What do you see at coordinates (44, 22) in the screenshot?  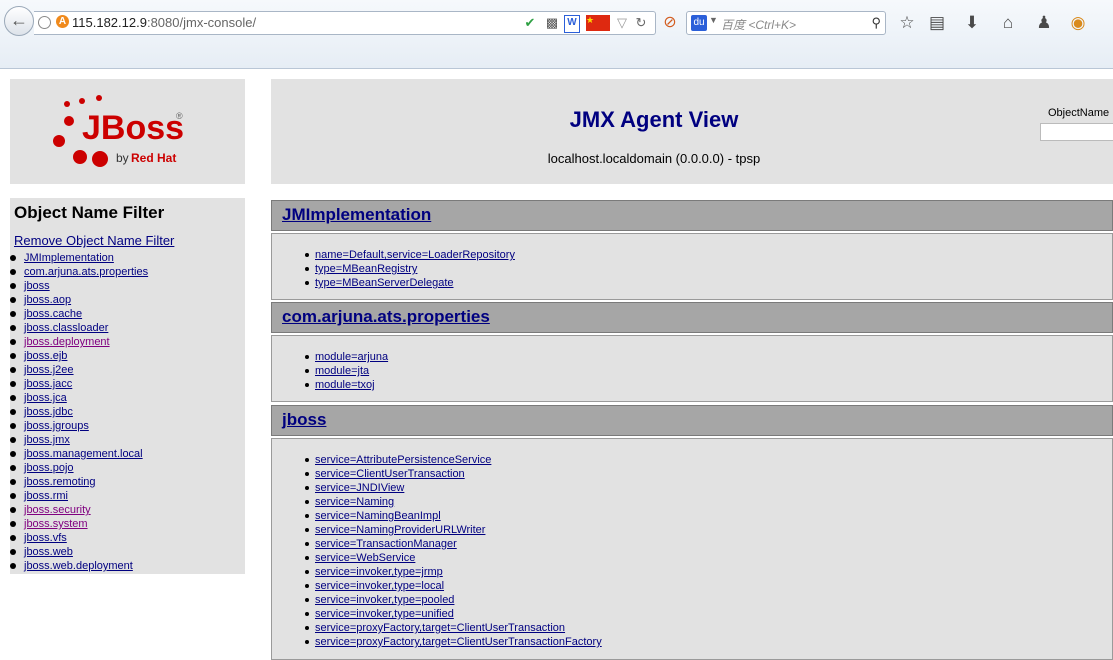 I see `globe-icon` at bounding box center [44, 22].